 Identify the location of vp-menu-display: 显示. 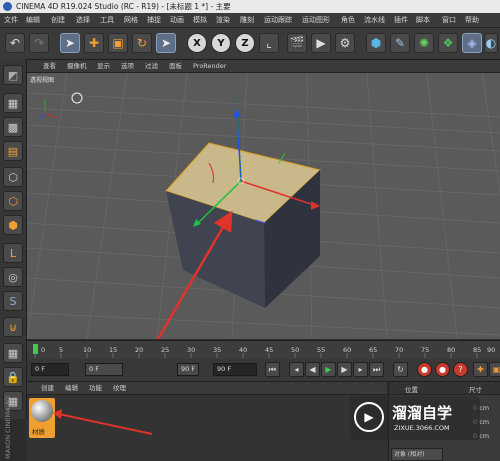
(103, 66).